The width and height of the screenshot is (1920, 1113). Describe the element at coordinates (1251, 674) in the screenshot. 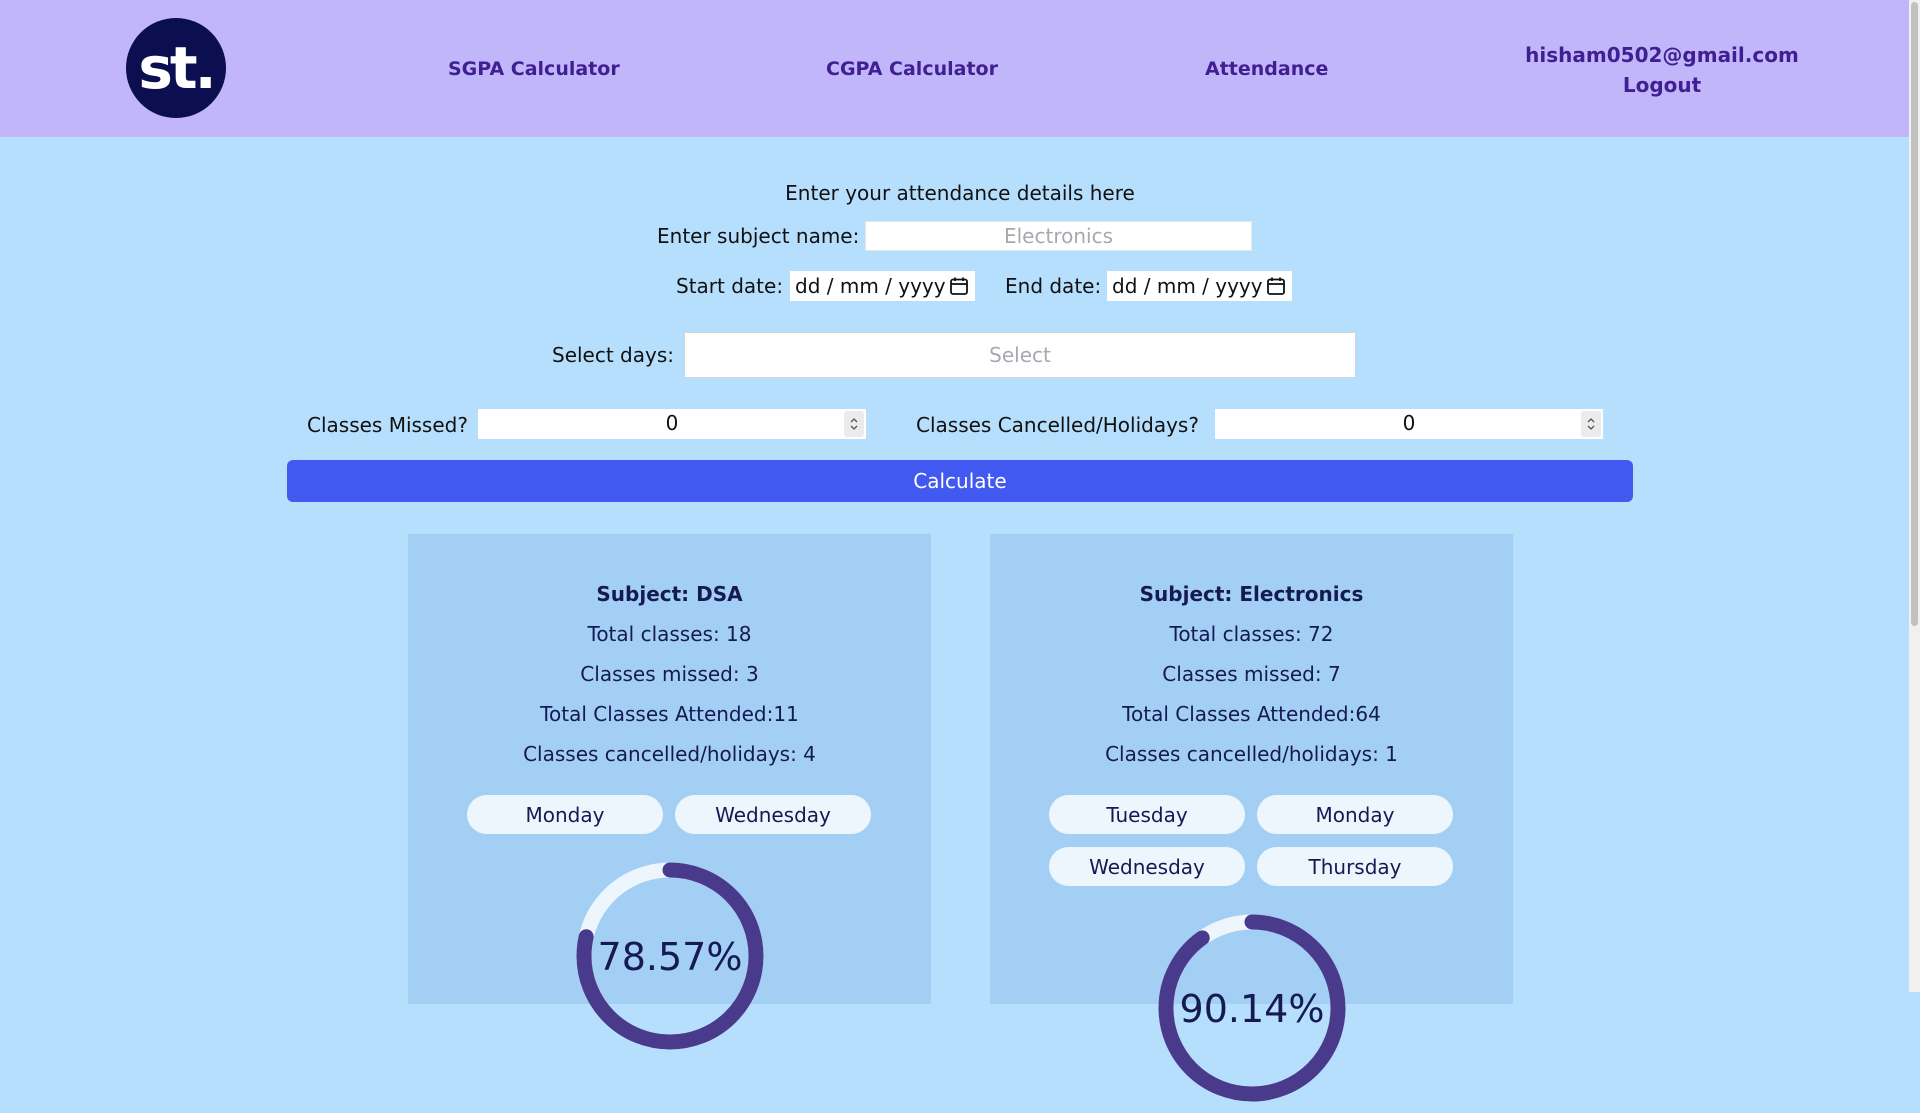

I see `card-classes-missed: Classes missed: 7` at that location.